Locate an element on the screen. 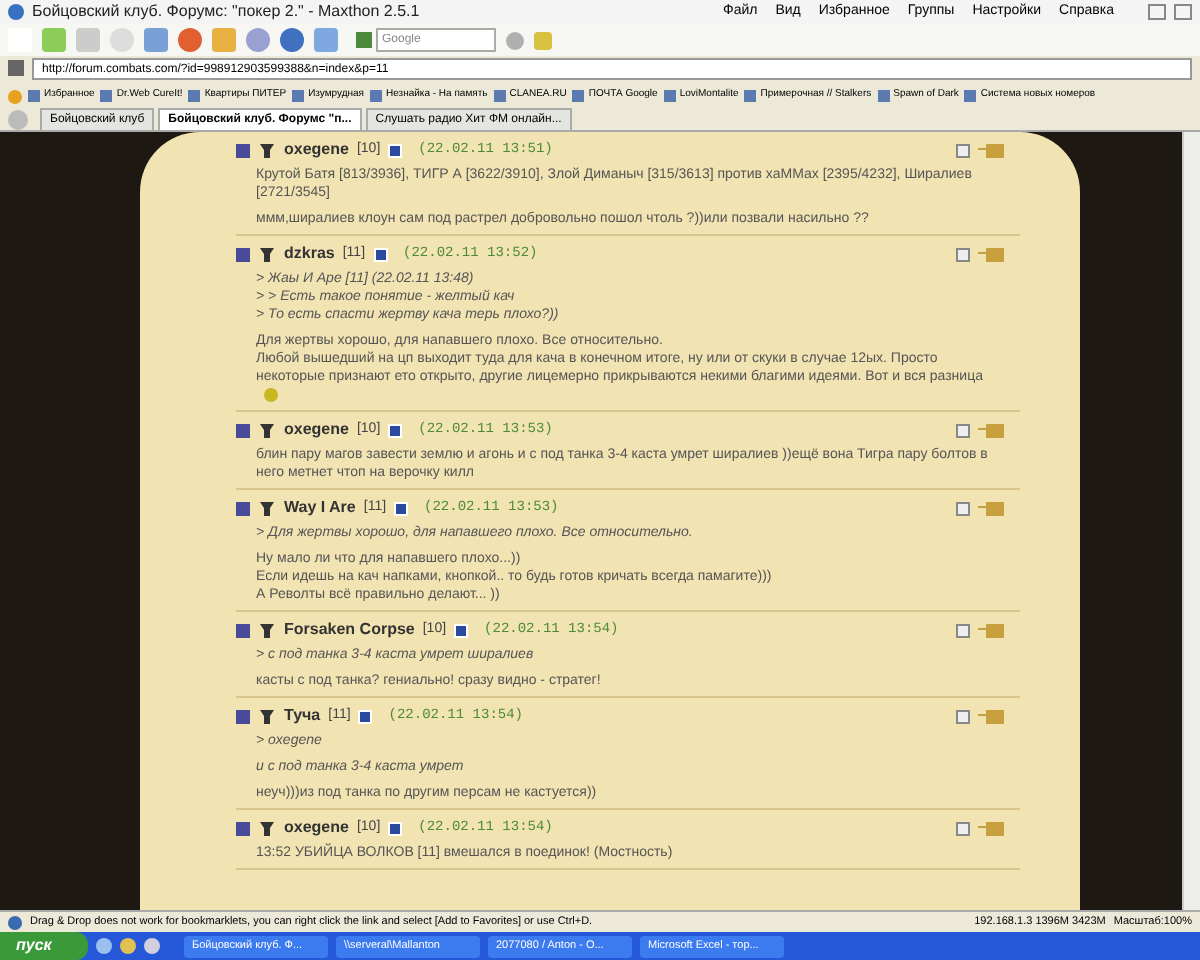 The image size is (1200, 960). app-icon is located at coordinates (16, 12).